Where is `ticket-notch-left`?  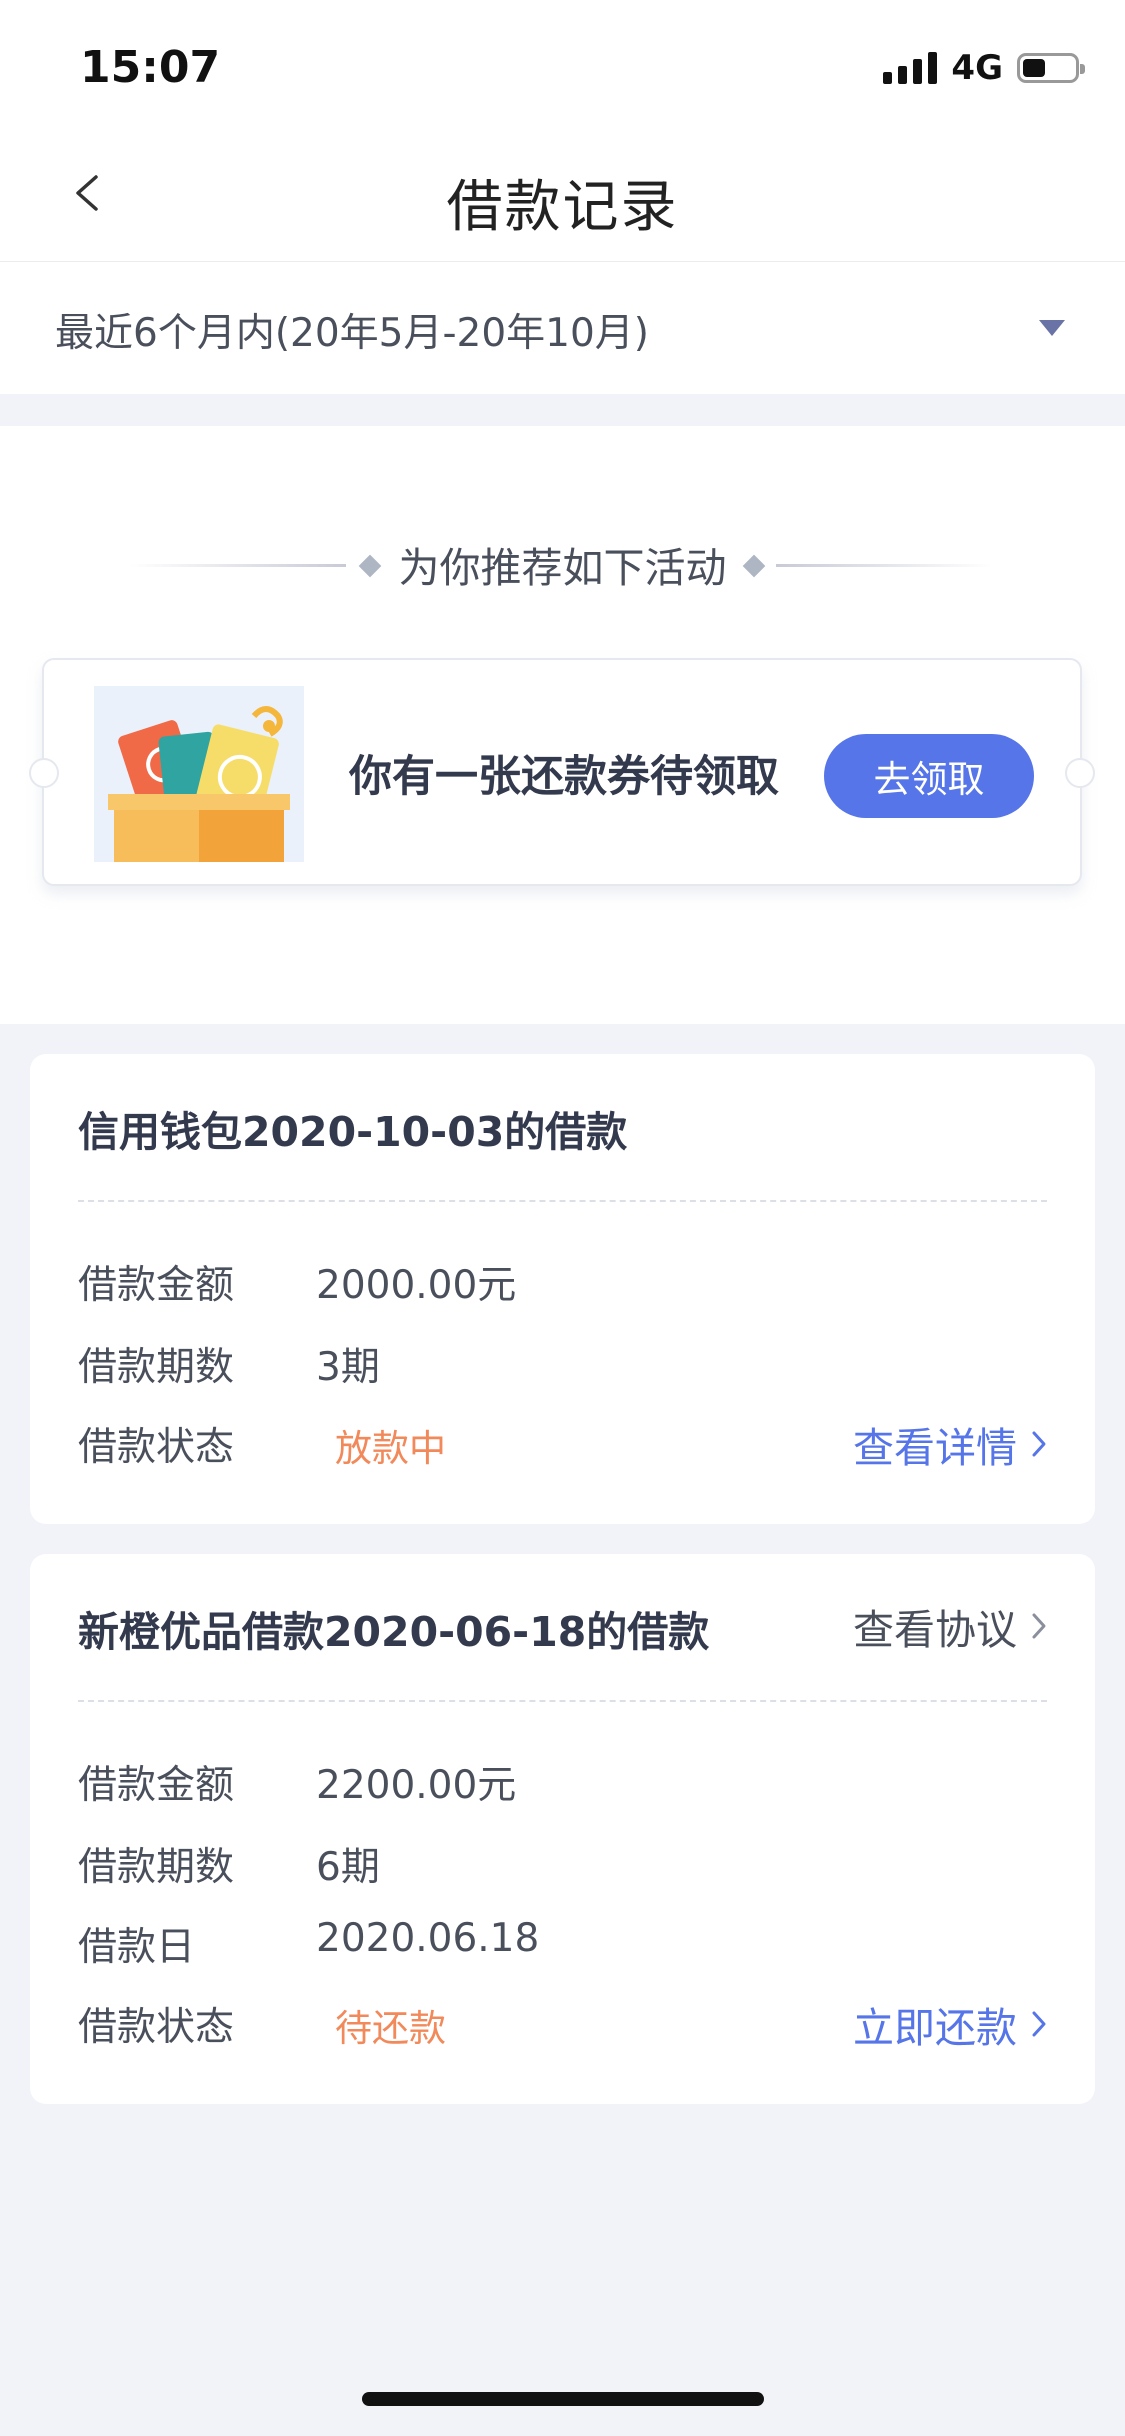
ticket-notch-left is located at coordinates (44, 773).